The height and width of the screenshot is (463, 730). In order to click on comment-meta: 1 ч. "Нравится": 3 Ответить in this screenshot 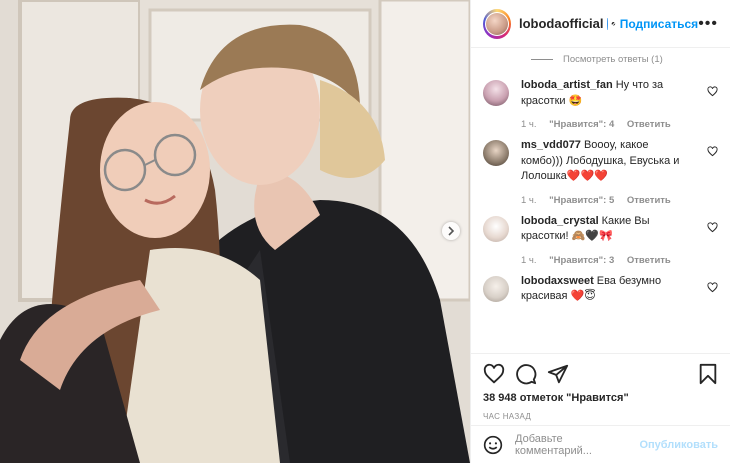, I will do `click(607, 260)`.